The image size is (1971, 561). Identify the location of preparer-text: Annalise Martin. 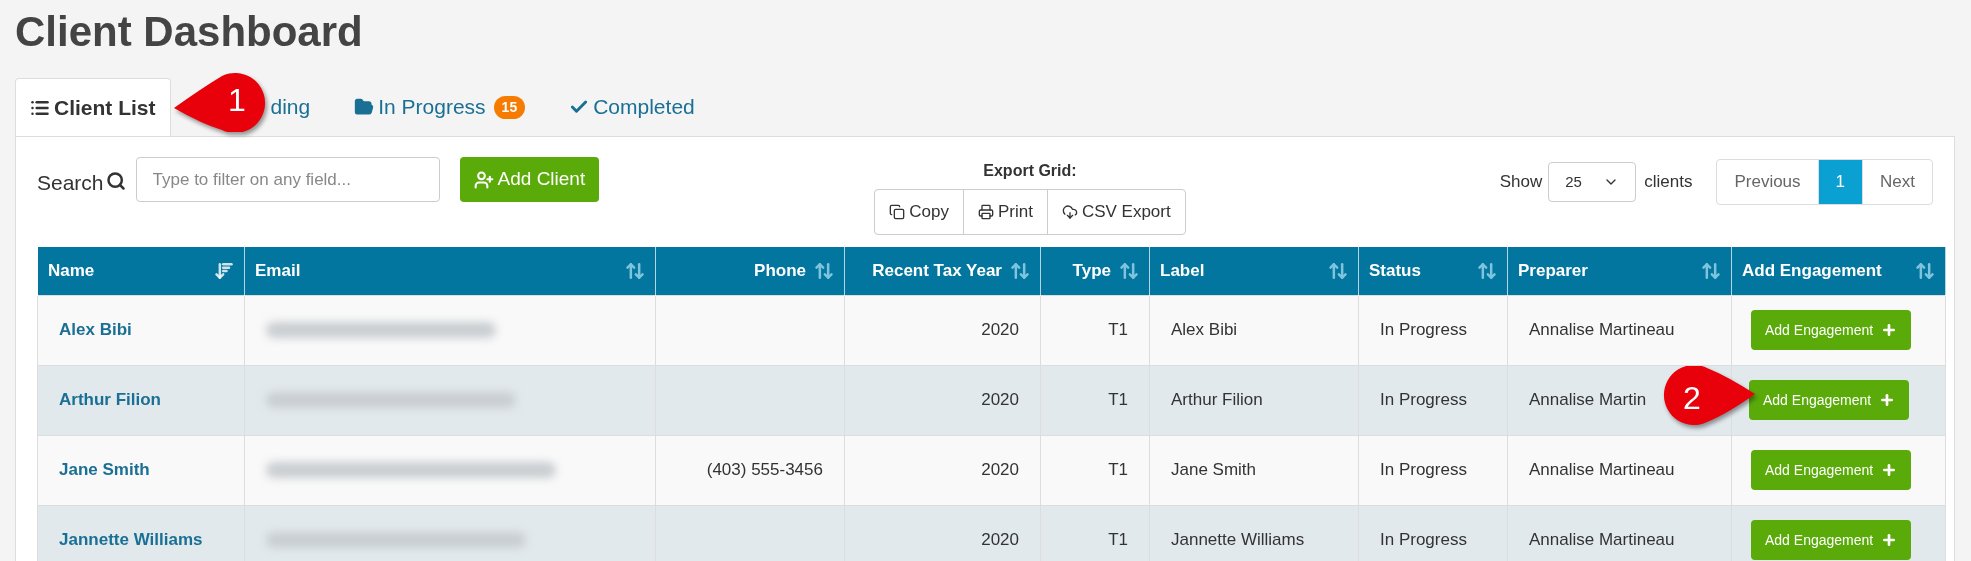
(1588, 400).